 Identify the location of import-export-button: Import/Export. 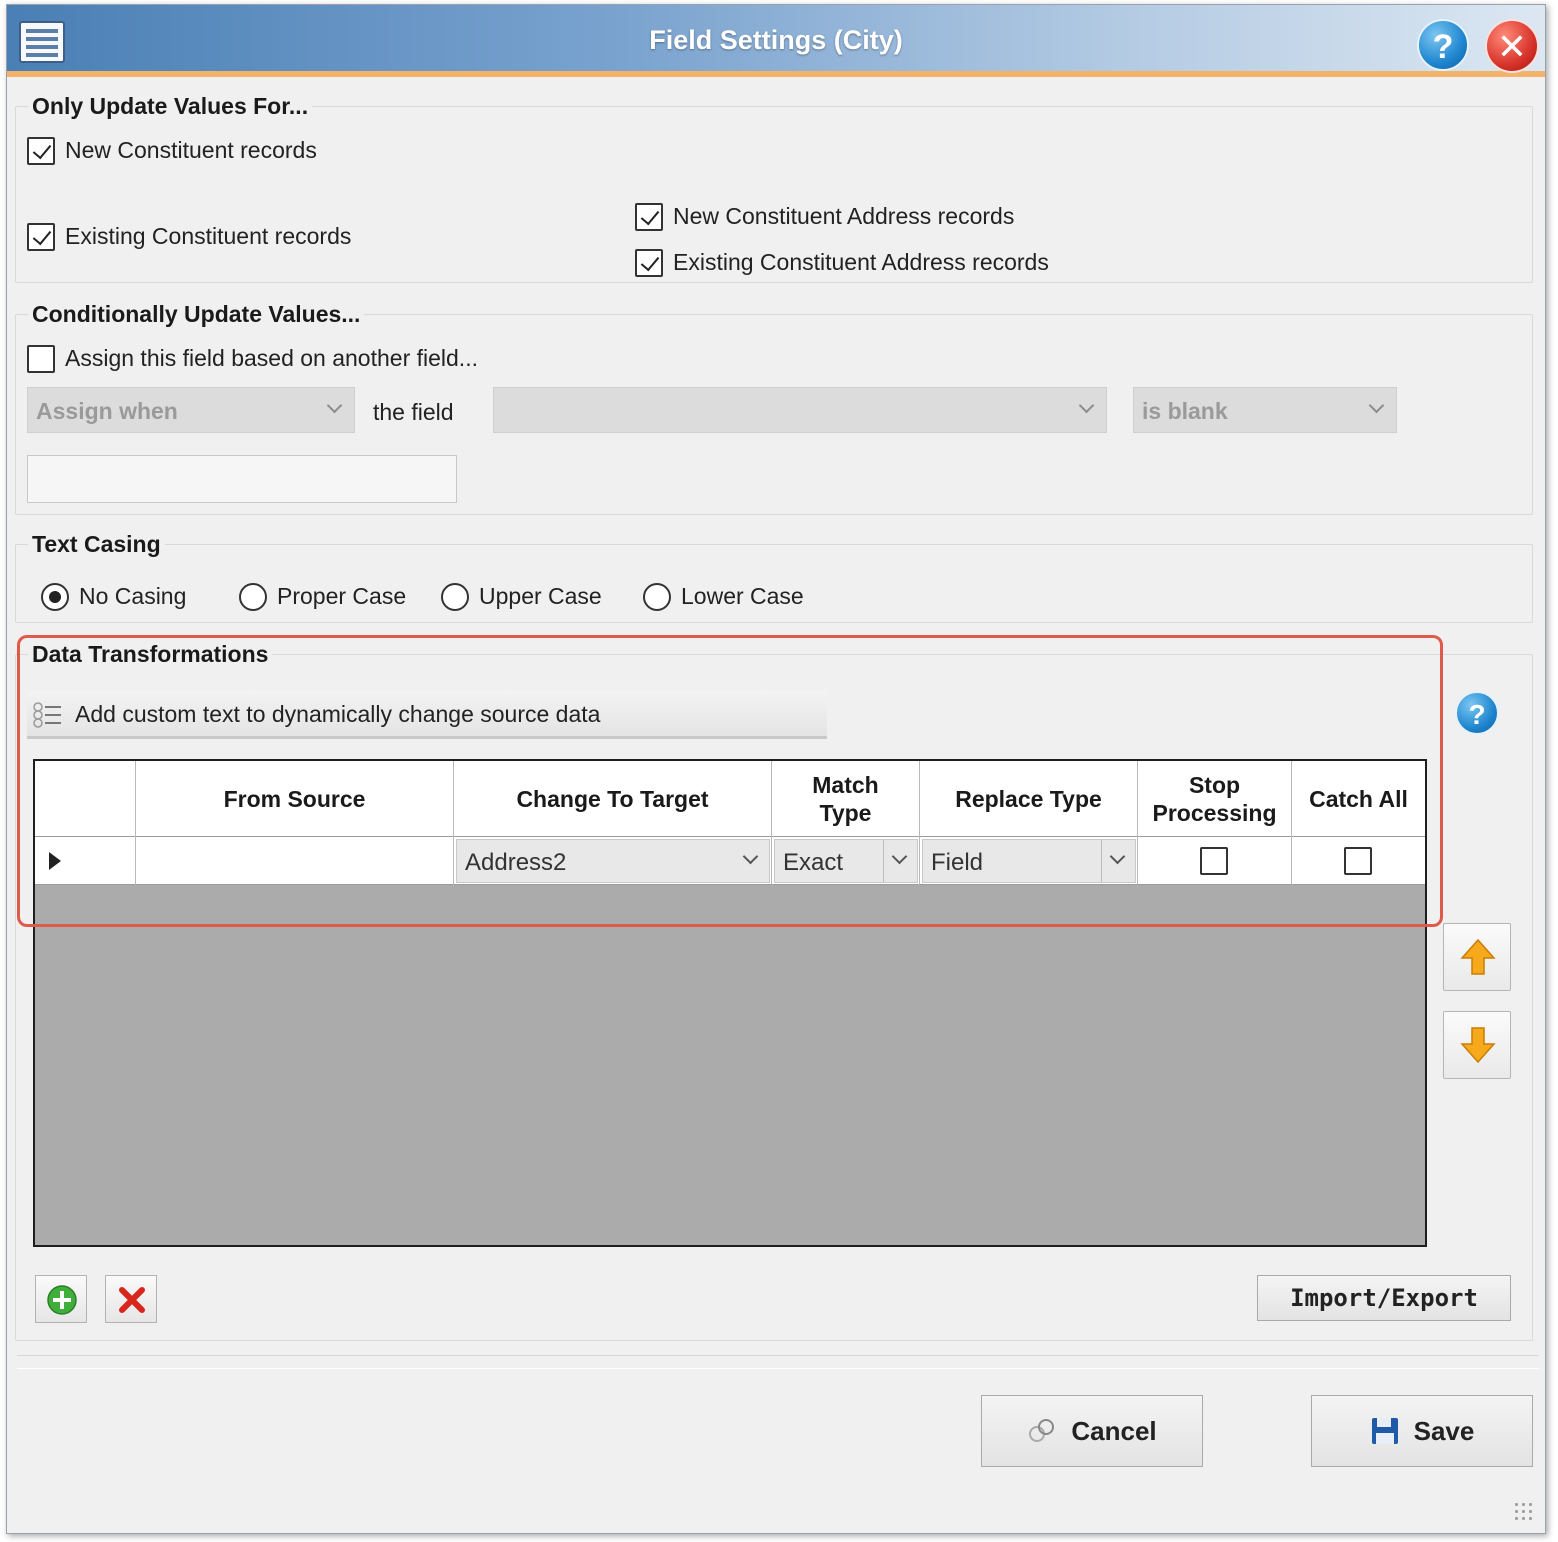
(1384, 1298).